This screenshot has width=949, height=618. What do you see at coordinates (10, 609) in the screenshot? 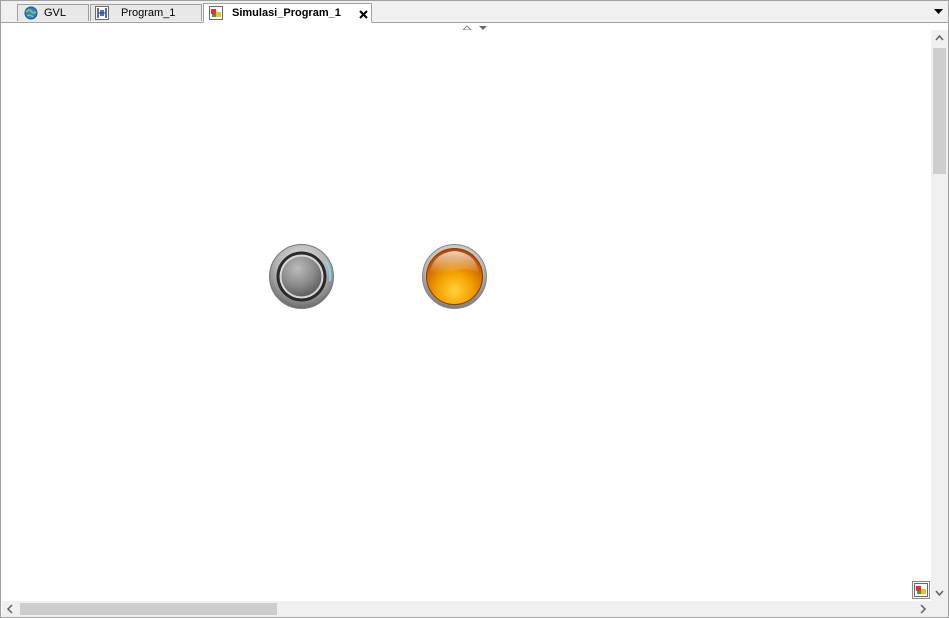
I see `scroll-left-icon` at bounding box center [10, 609].